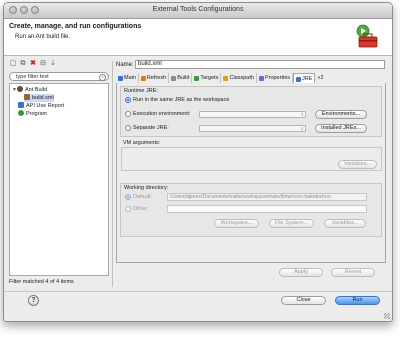  Describe the element at coordinates (128, 100) in the screenshot. I see `same-jre-radio` at that location.